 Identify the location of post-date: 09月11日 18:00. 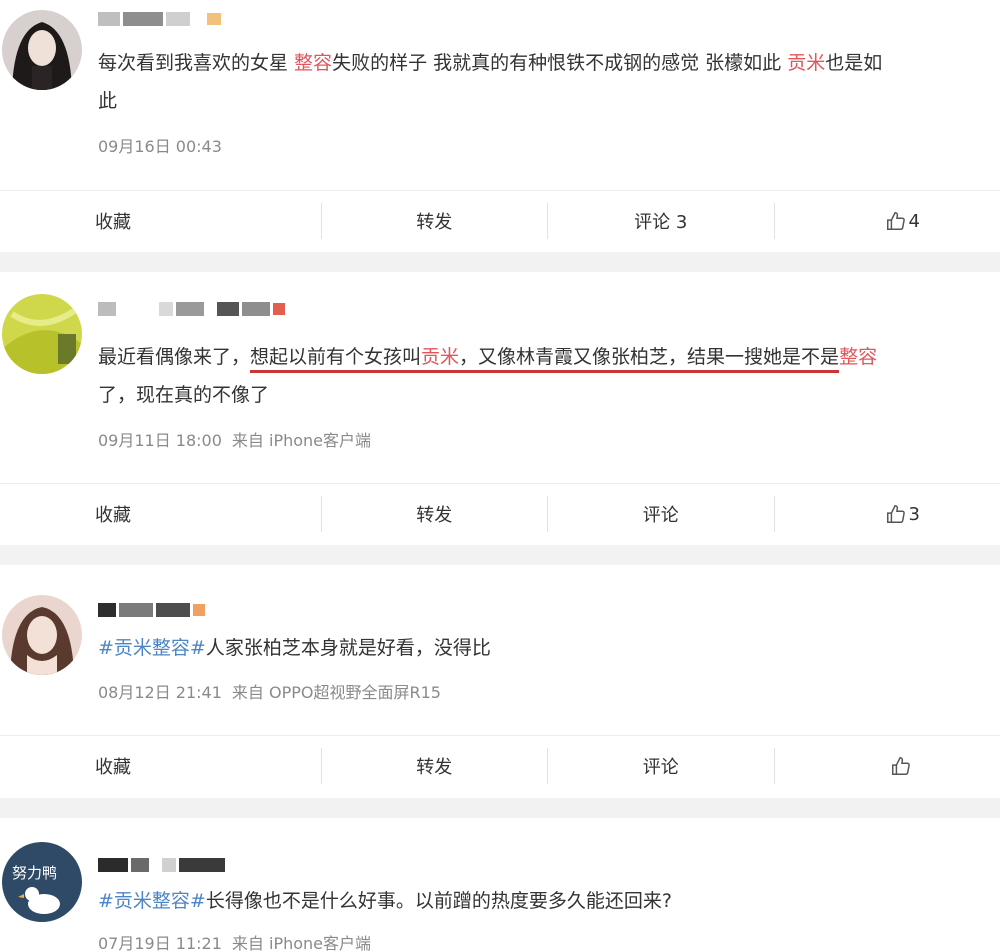
(160, 440).